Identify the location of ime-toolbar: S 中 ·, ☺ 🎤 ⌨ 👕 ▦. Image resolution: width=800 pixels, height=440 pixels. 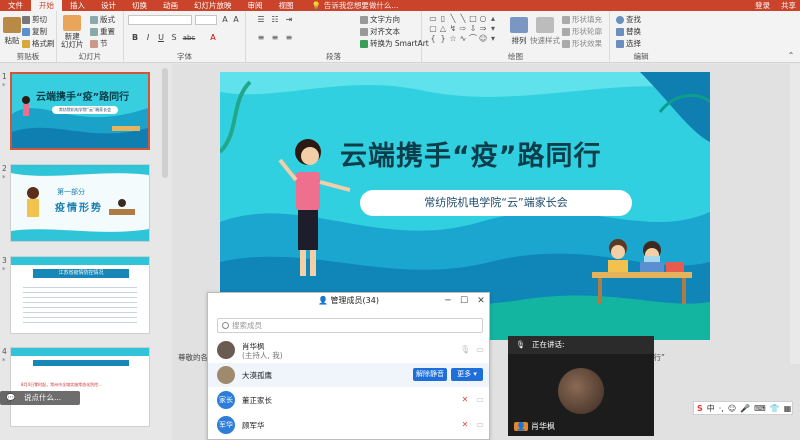
(743, 408).